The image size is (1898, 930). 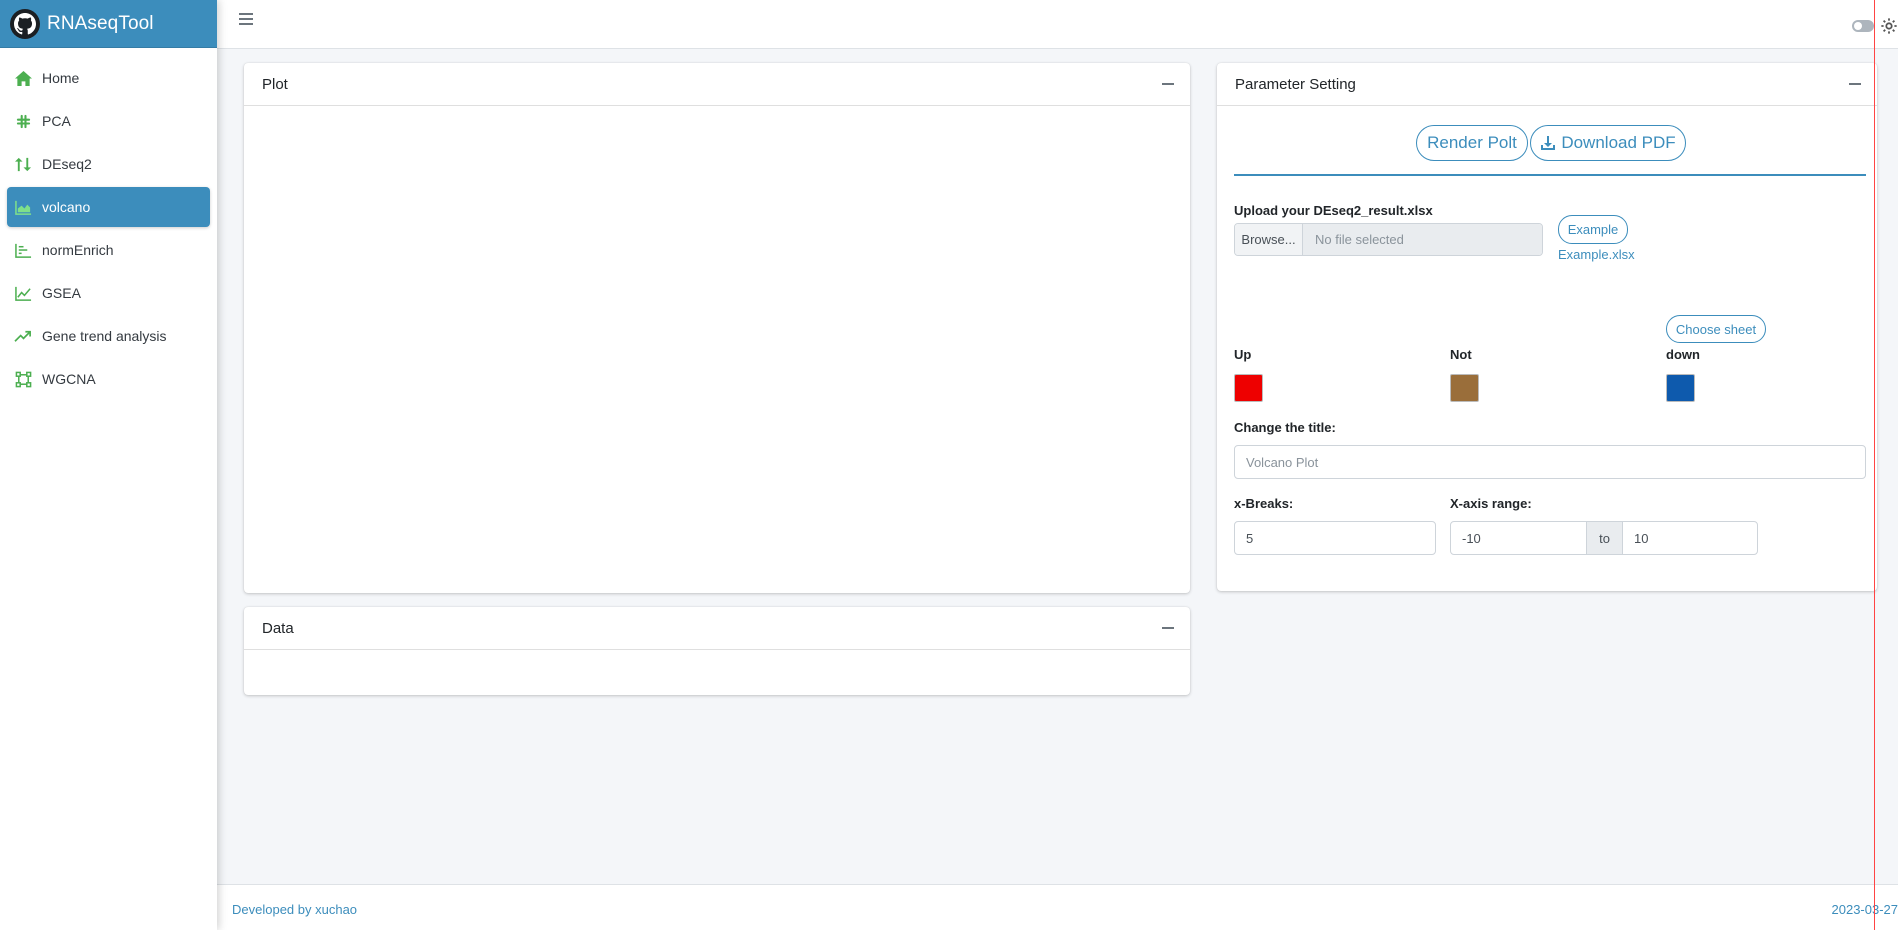 What do you see at coordinates (69, 379) in the screenshot?
I see `sidebar-item-label: WGCNA` at bounding box center [69, 379].